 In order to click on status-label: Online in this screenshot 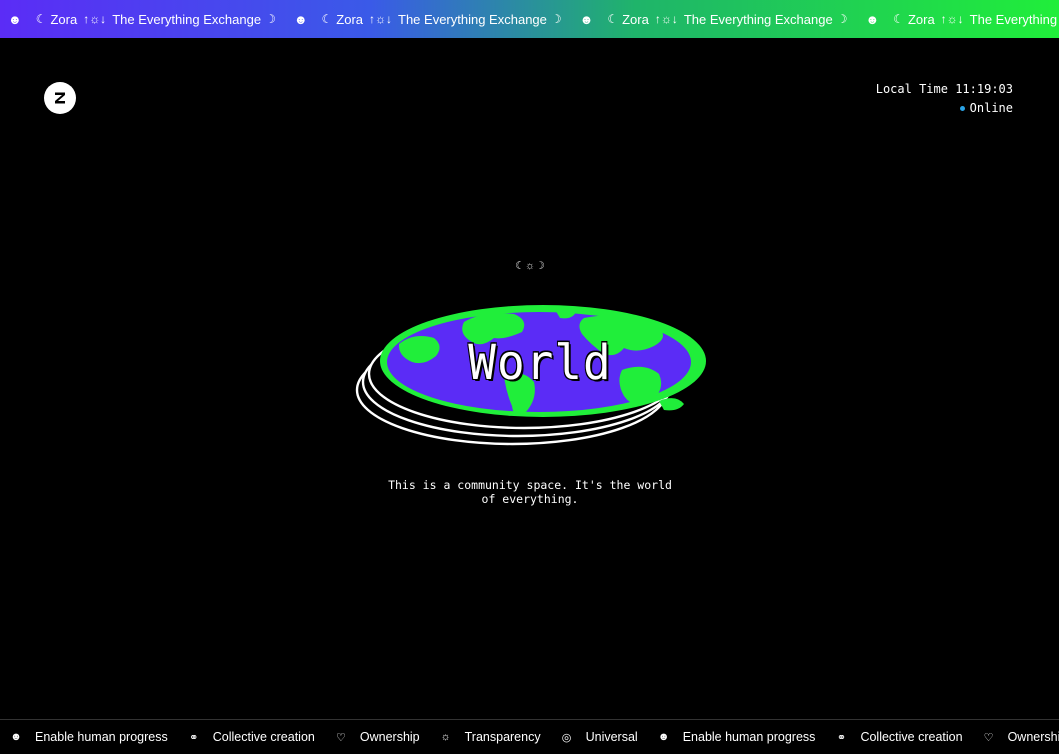, I will do `click(991, 108)`.